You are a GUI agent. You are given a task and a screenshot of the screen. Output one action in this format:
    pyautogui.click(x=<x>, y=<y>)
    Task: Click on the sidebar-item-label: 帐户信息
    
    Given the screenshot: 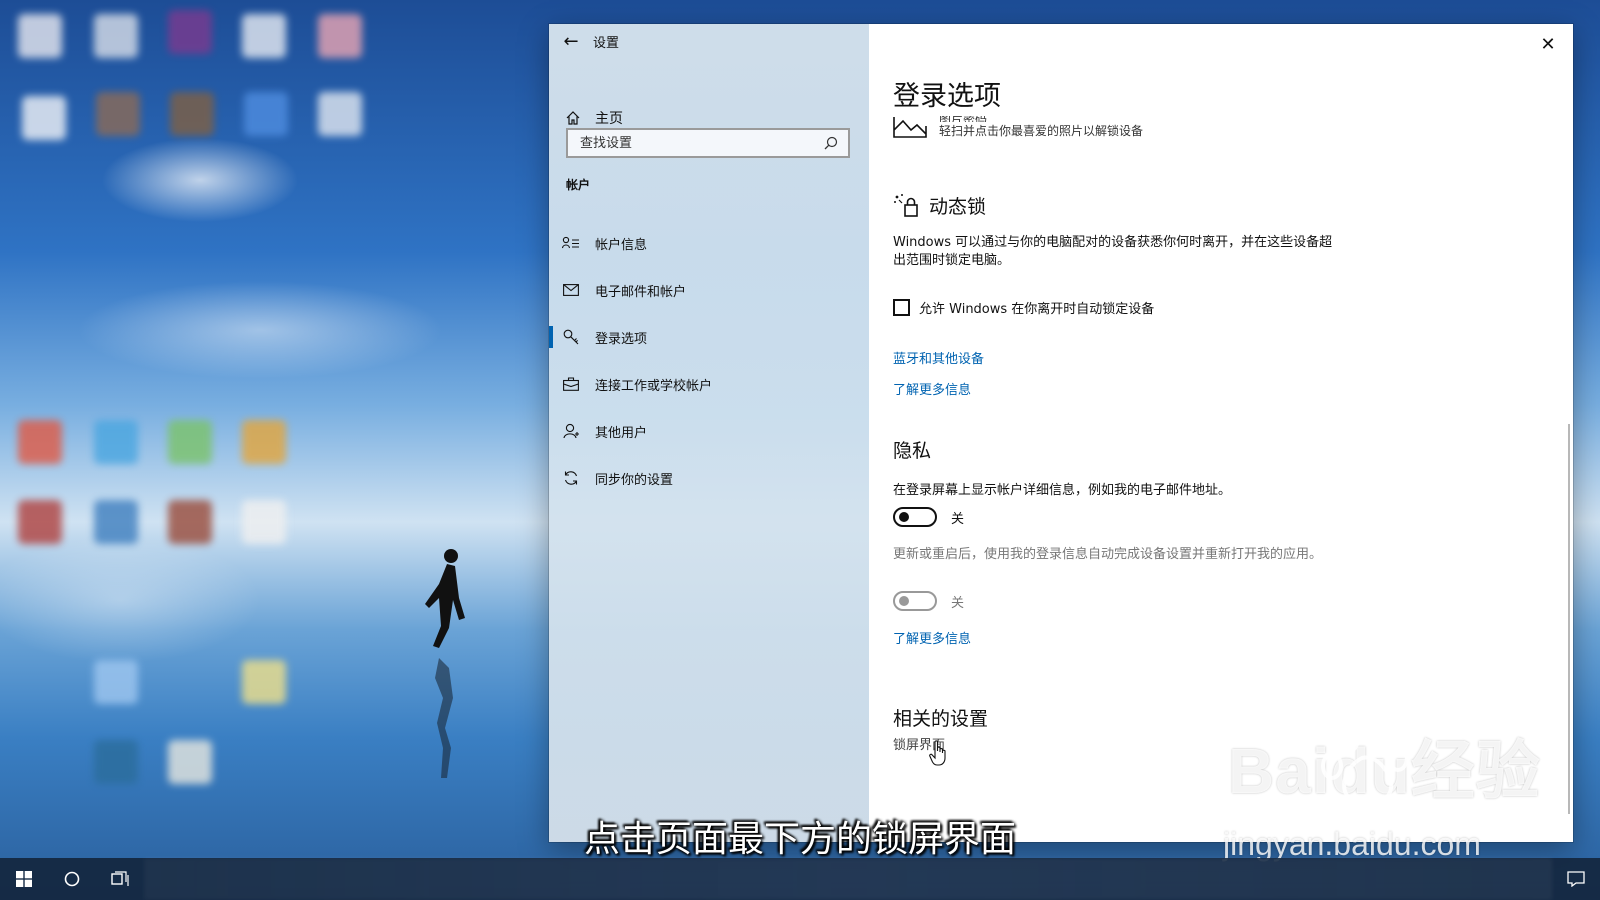 What is the action you would take?
    pyautogui.click(x=621, y=245)
    